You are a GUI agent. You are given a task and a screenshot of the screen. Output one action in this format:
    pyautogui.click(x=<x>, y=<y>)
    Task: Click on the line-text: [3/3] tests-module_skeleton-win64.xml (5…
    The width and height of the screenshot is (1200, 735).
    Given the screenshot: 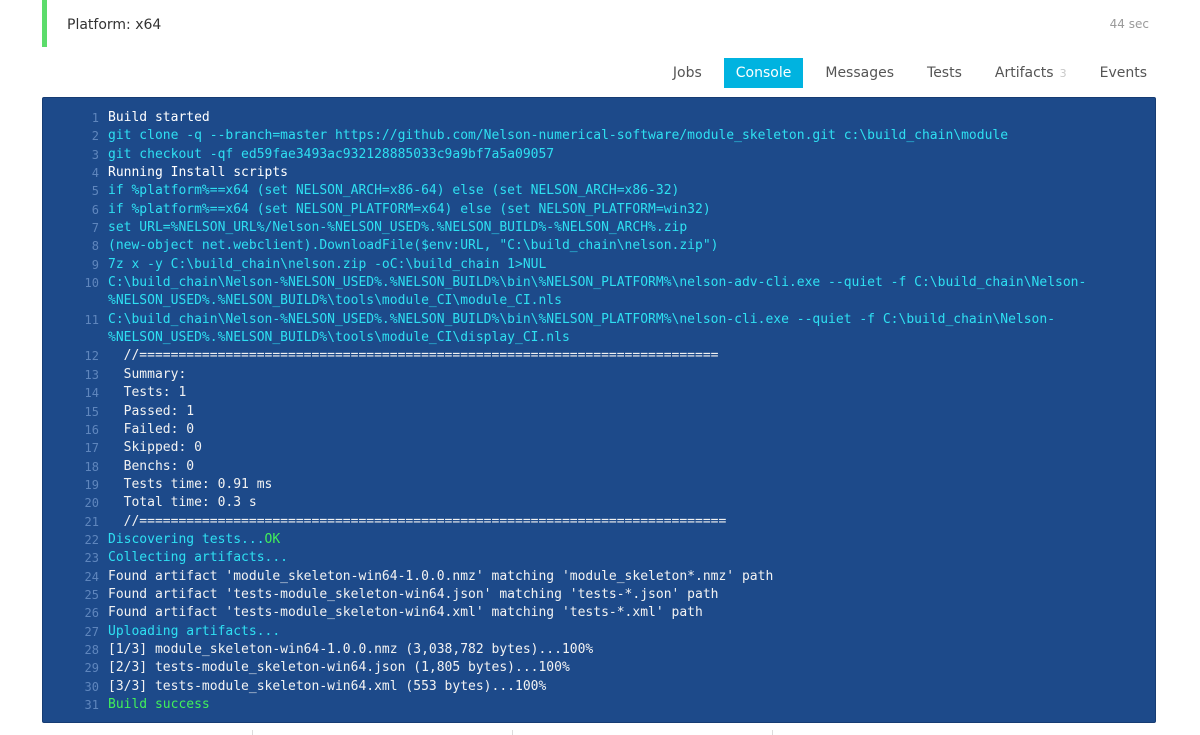 What is the action you would take?
    pyautogui.click(x=327, y=686)
    